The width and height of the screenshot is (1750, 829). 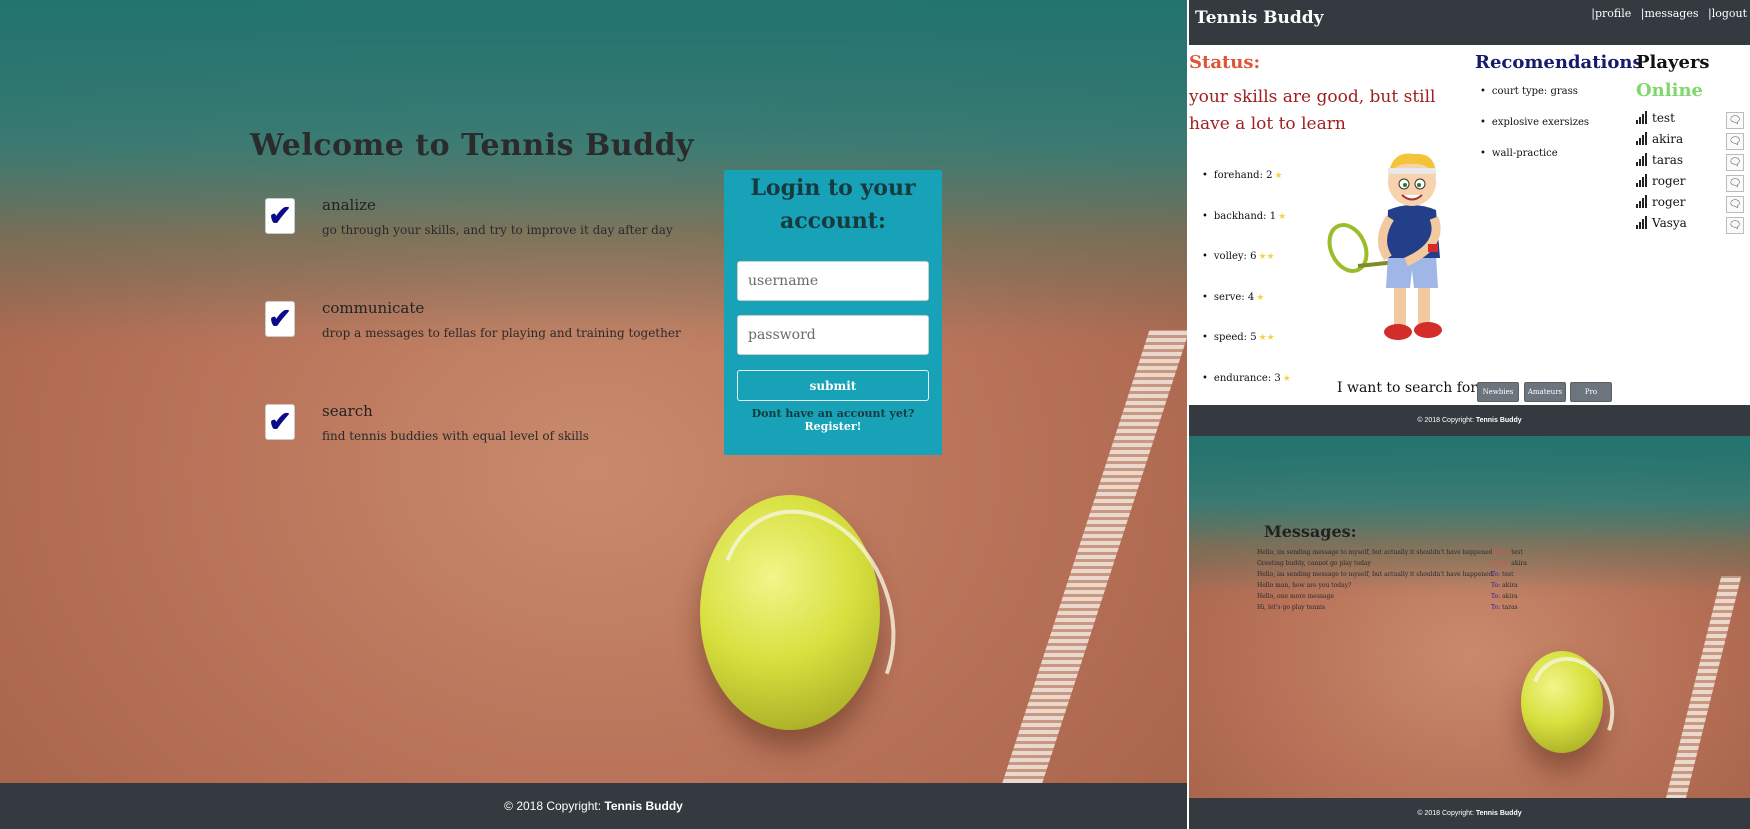 What do you see at coordinates (1669, 90) in the screenshot?
I see `online-heading: Online` at bounding box center [1669, 90].